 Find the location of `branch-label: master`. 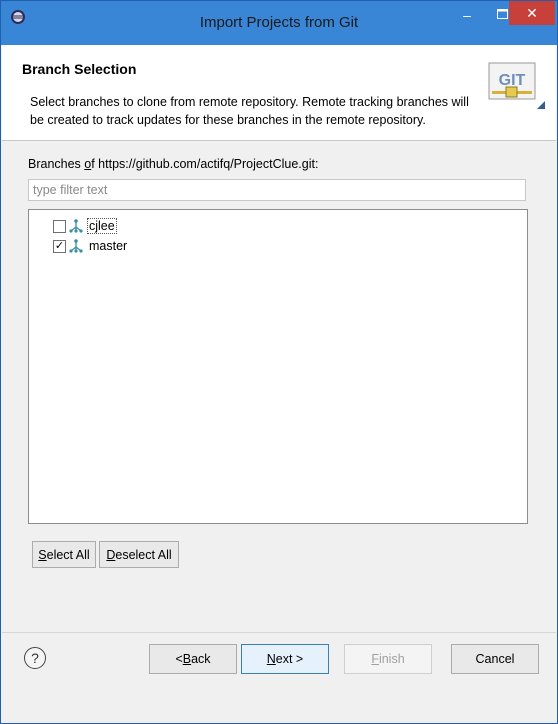

branch-label: master is located at coordinates (108, 246).